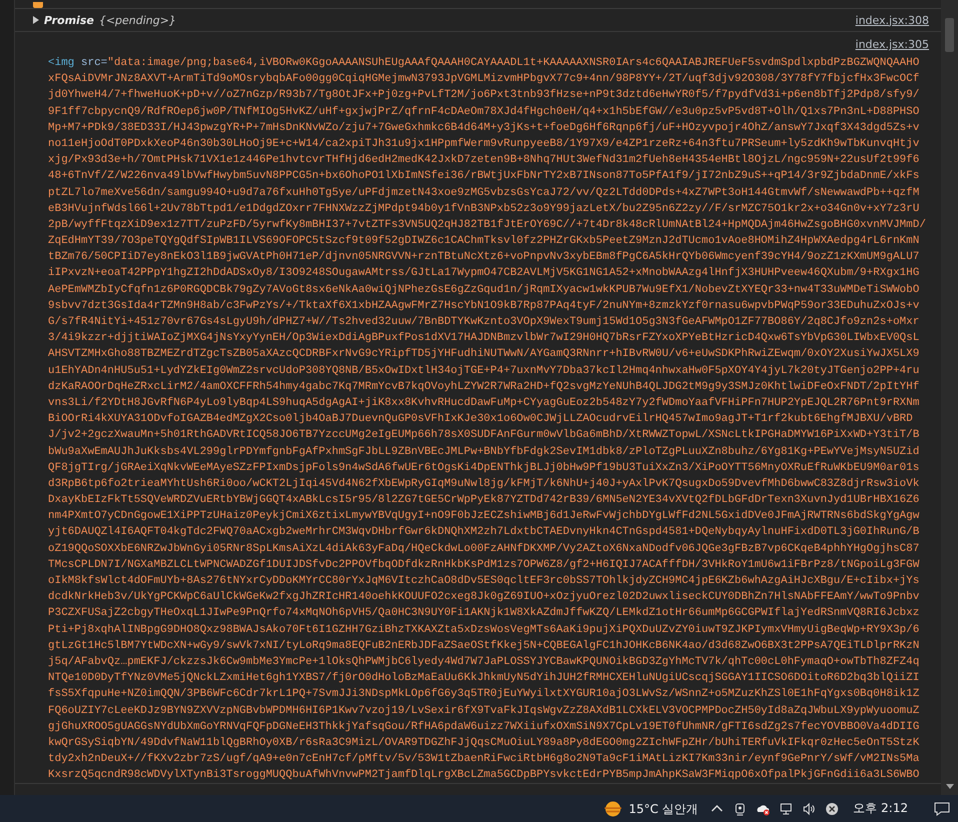 Image resolution: width=958 pixels, height=822 pixels. I want to click on attribute-value-line: u1EhYADn4nHU5u51+LydYZkEIg0WmZ2srvcUdoP308YQ8NB/B5xOwIDxtlH34ojTGE+P4+7uxnMvY7Dba37kcIl2Hmq4nhwxaHw0F5pXOY4Y4jyL7k20tyJTGenjo2PP+4ru, so click(484, 370).